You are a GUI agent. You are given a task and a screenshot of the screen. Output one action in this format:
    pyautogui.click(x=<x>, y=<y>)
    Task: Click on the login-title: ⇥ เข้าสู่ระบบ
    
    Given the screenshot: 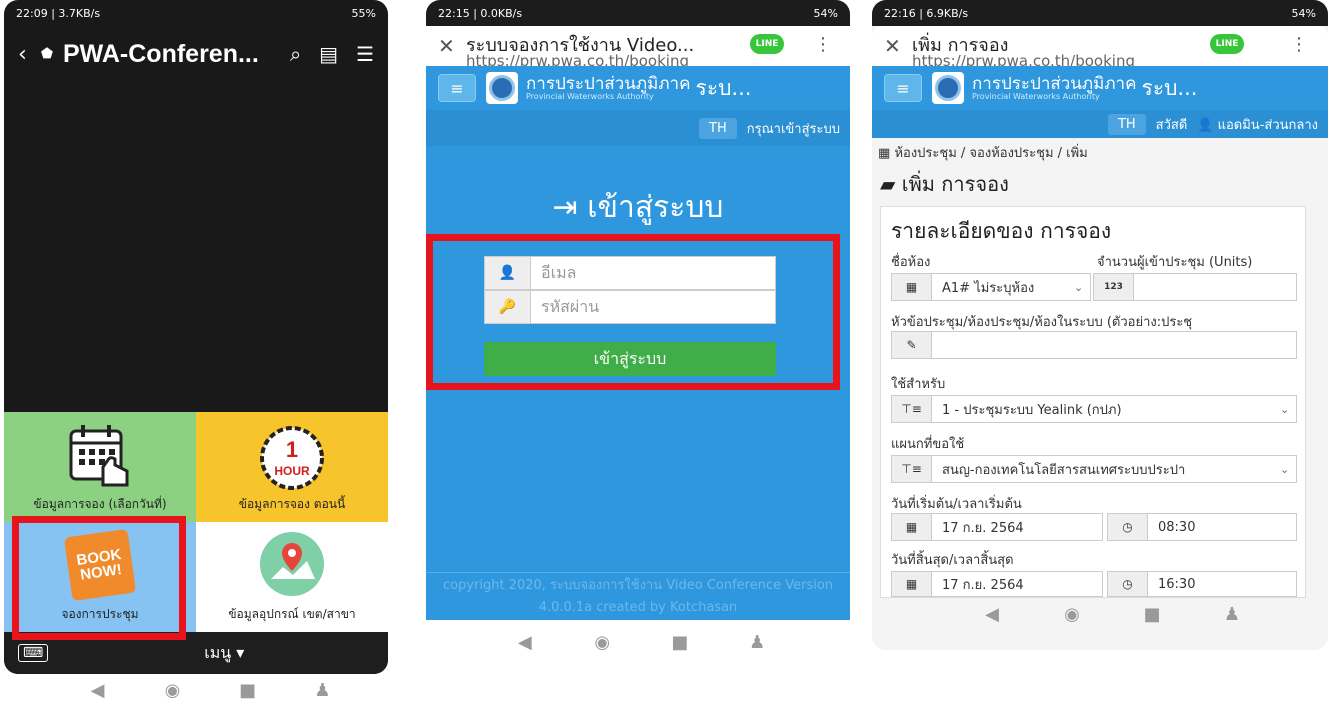 What is the action you would take?
    pyautogui.click(x=638, y=207)
    